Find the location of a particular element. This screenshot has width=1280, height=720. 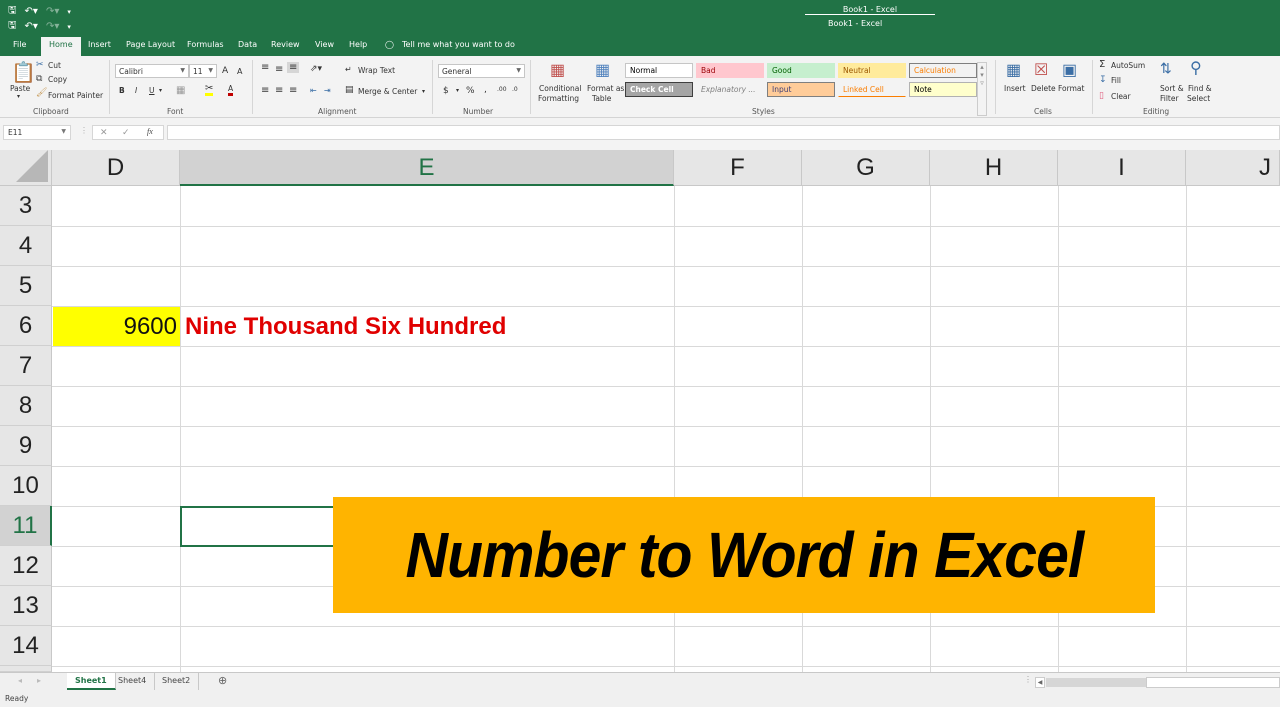

scroll-right-icon: ▸ is located at coordinates (39, 680).